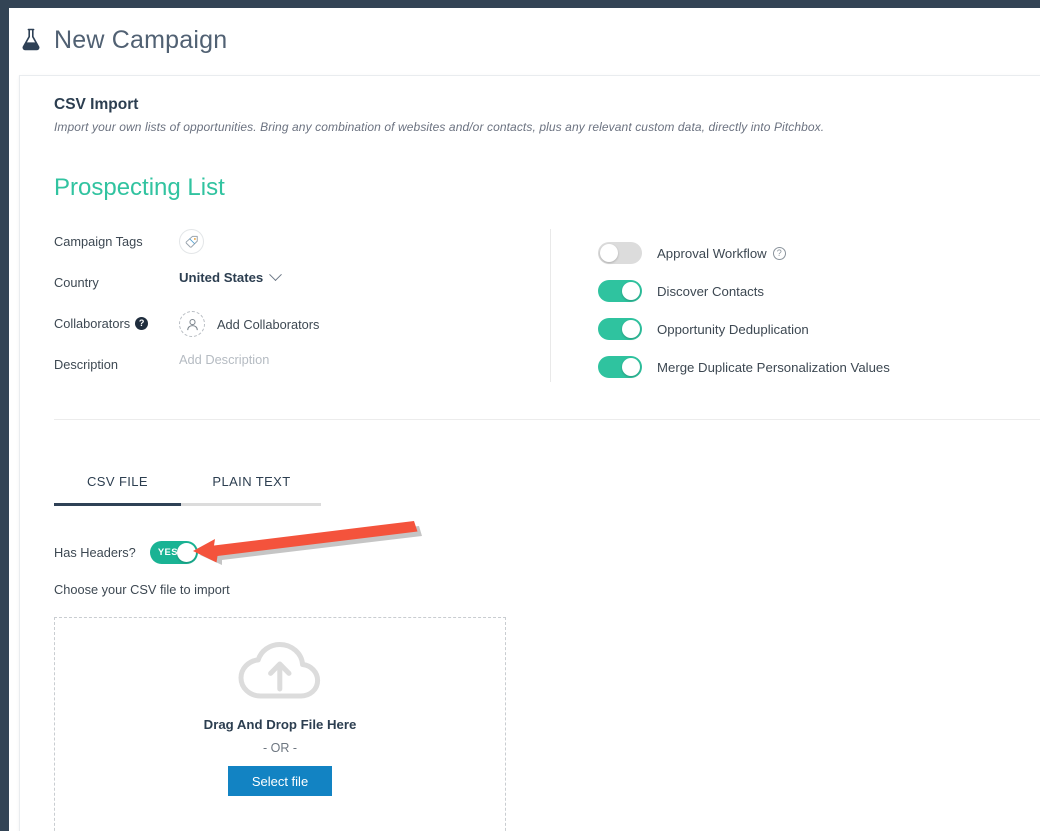 The image size is (1040, 831). I want to click on description-placeholder: Add Description, so click(224, 359).